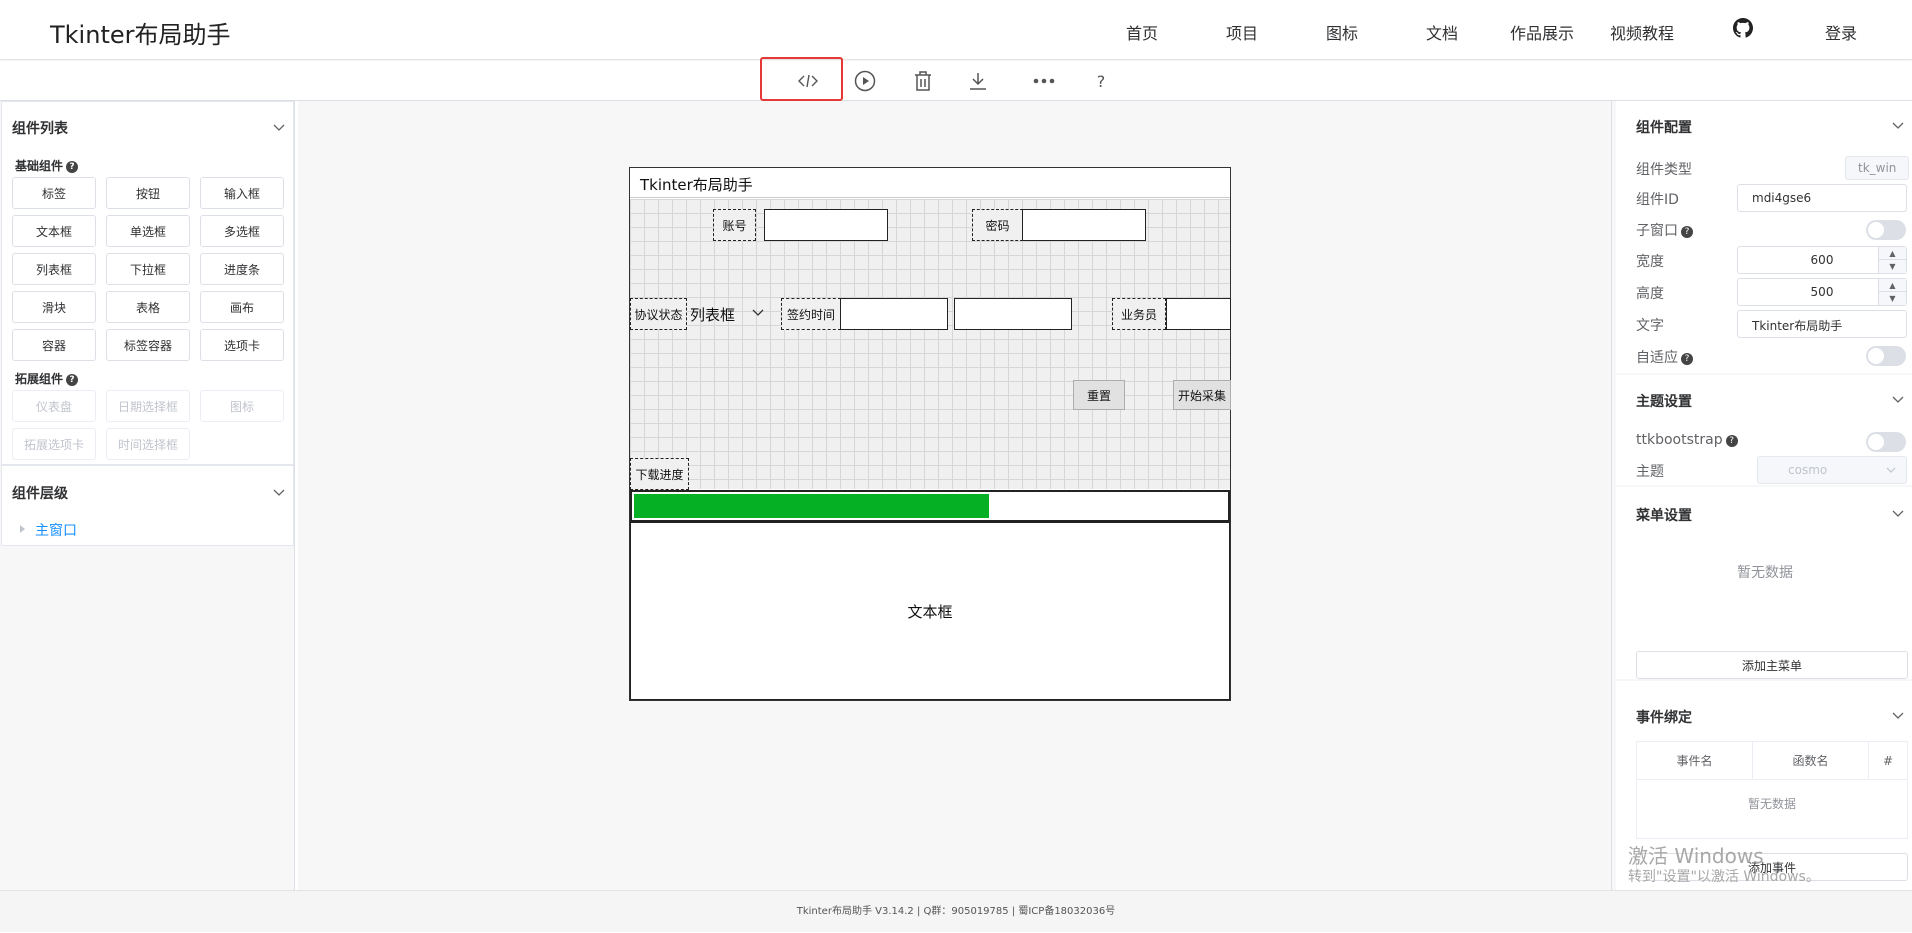 The height and width of the screenshot is (933, 1912). I want to click on width-label: 宽度, so click(1650, 262).